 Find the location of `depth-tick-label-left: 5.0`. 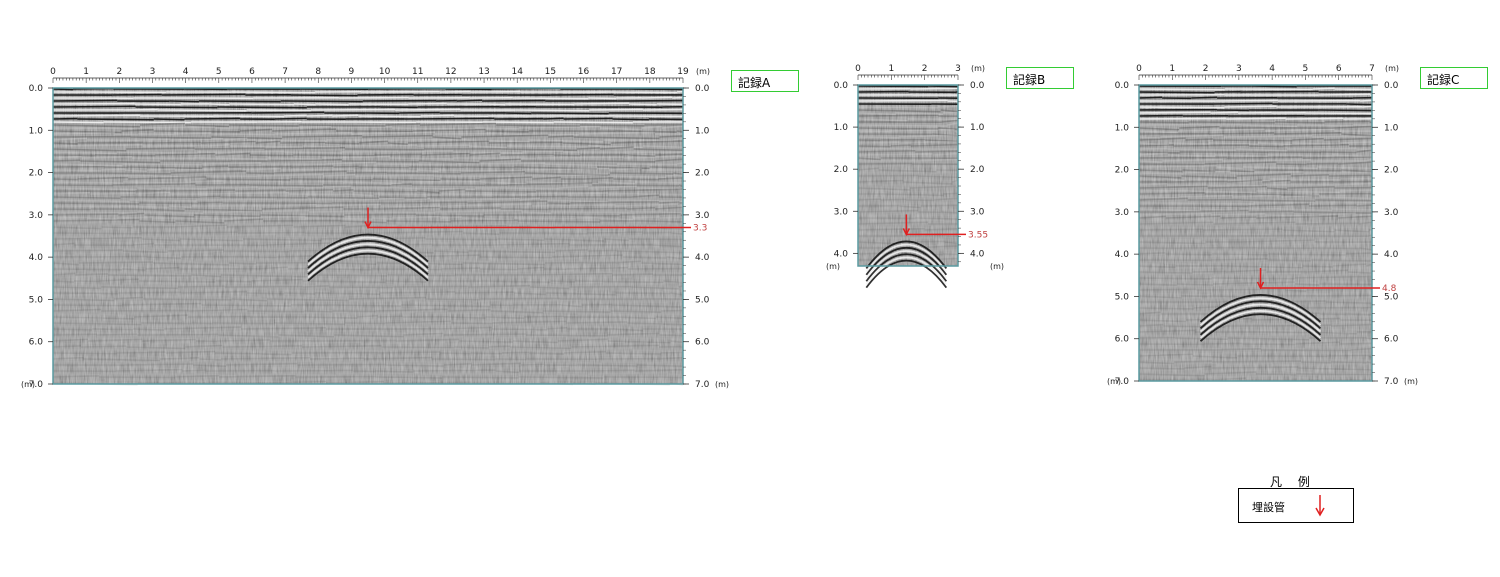

depth-tick-label-left: 5.0 is located at coordinates (1122, 297).